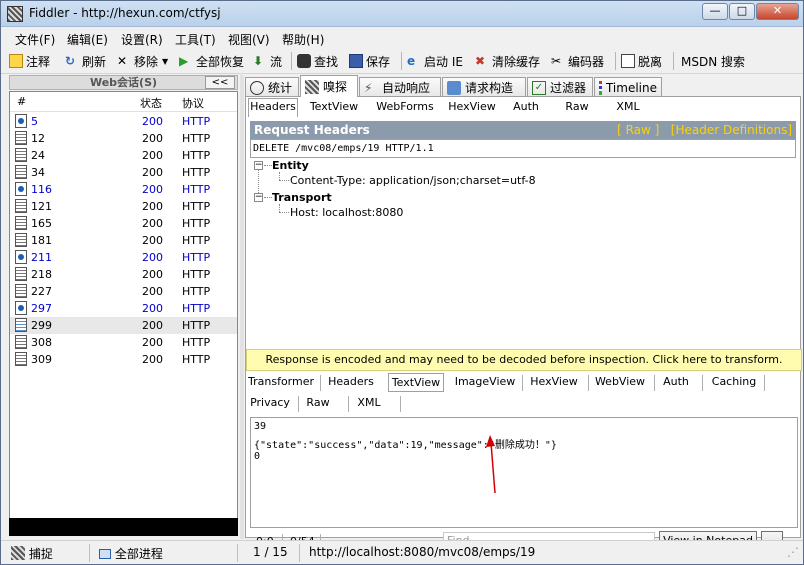 The image size is (804, 565). Describe the element at coordinates (123, 325) in the screenshot. I see `session-row: 299 200 HTTP` at that location.